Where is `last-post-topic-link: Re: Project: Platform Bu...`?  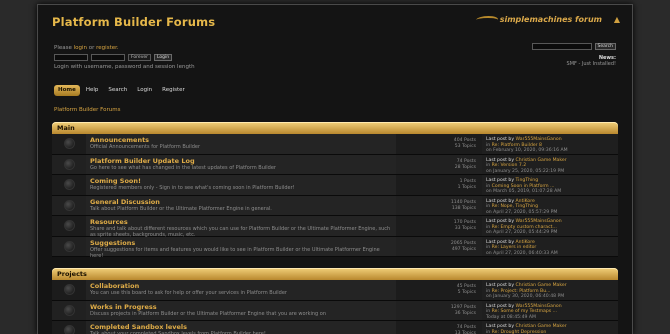
last-post-topic-link: Re: Project: Platform Bu... is located at coordinates (521, 291).